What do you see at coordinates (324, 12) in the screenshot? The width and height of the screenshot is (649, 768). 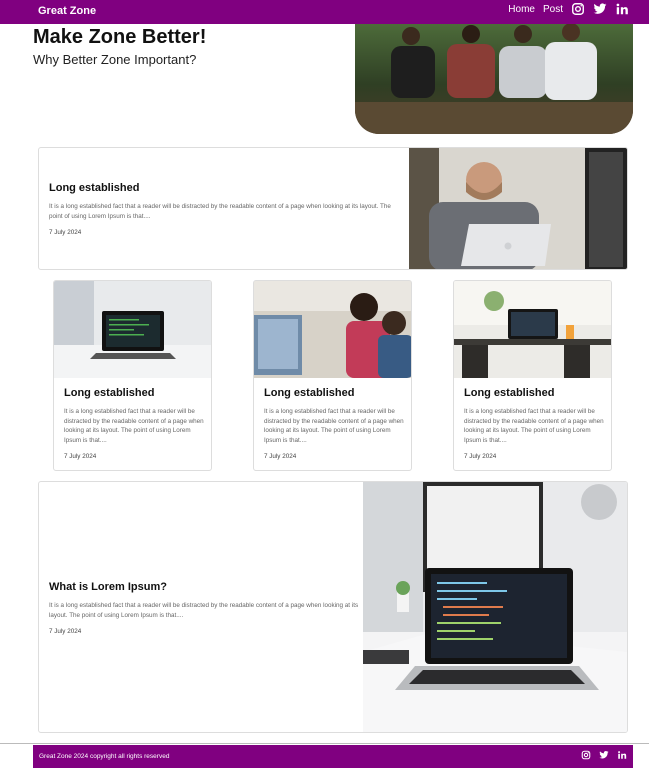 I see `top-navbar: Great Zone Home Post` at bounding box center [324, 12].